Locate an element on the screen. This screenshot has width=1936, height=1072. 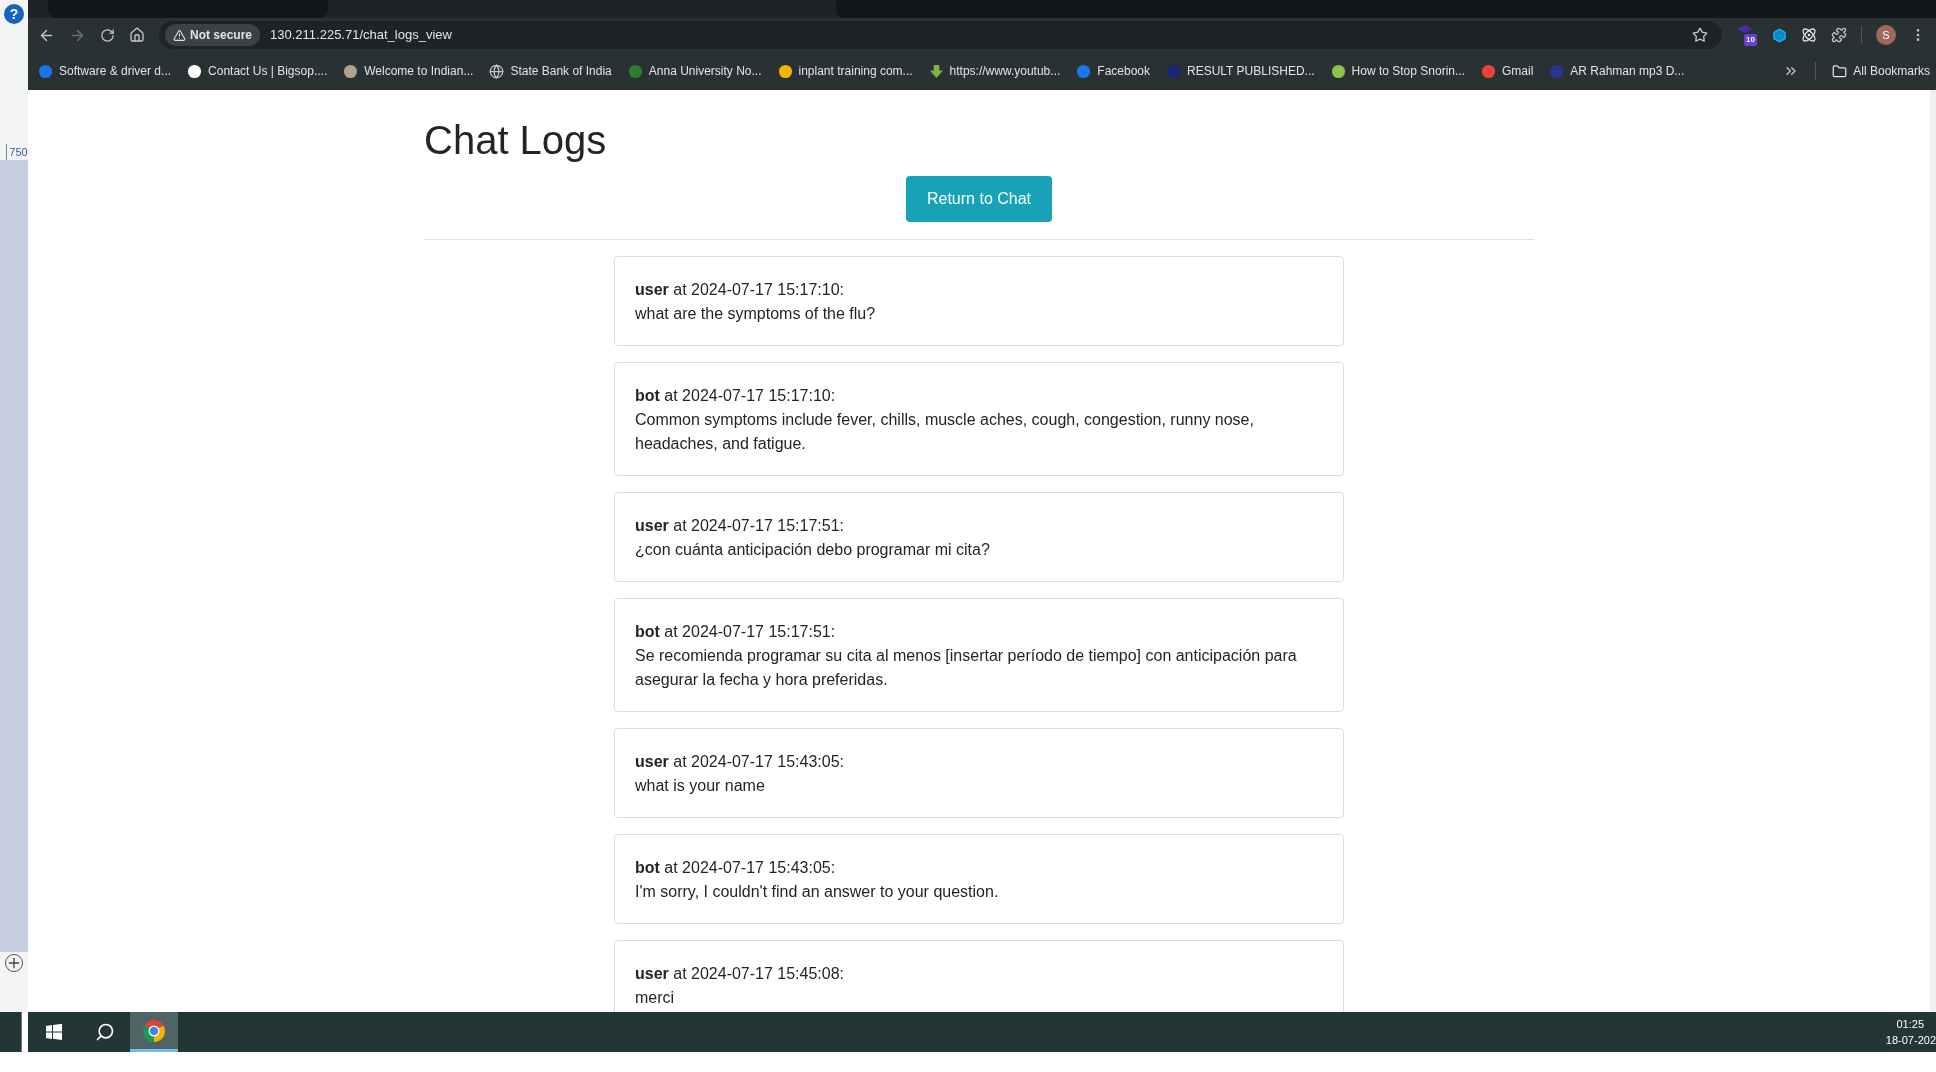
taskbar-edge is located at coordinates (11, 1032).